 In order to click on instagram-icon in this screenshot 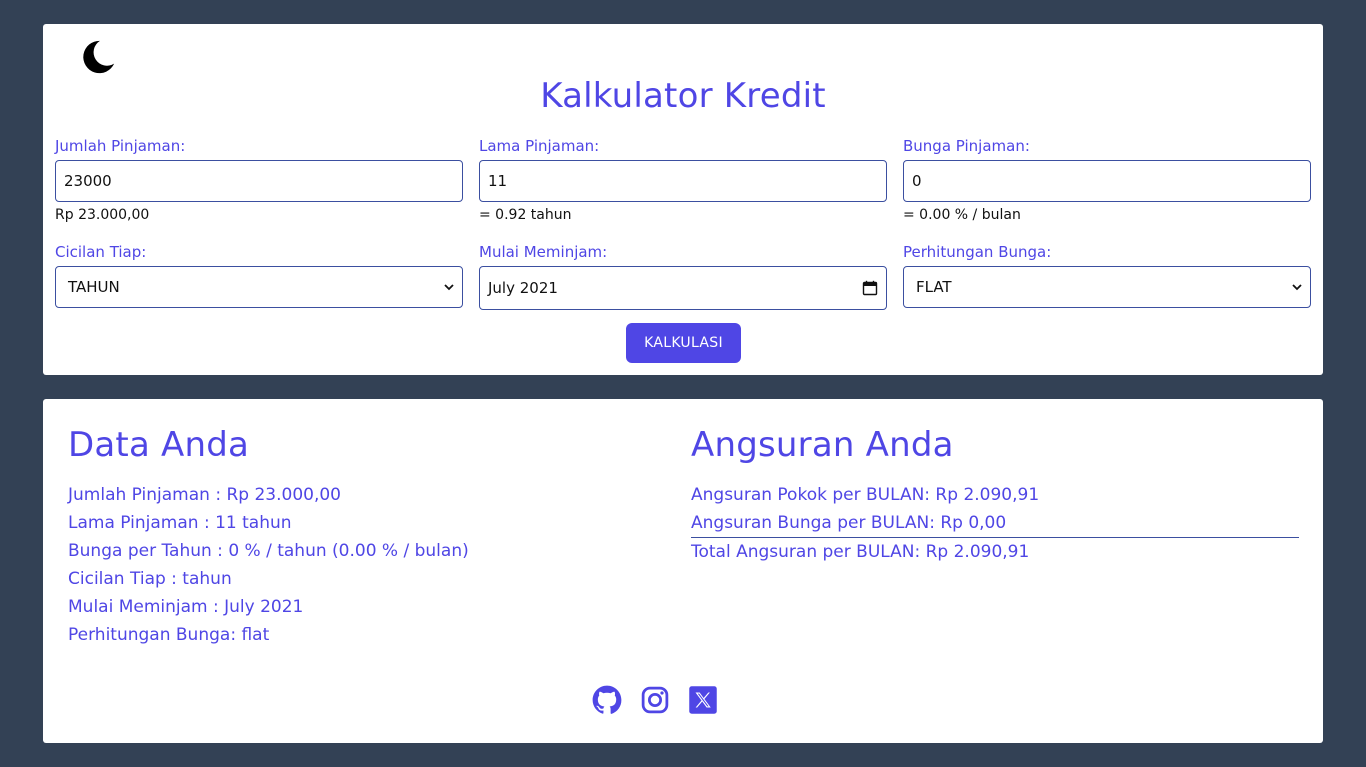, I will do `click(655, 700)`.